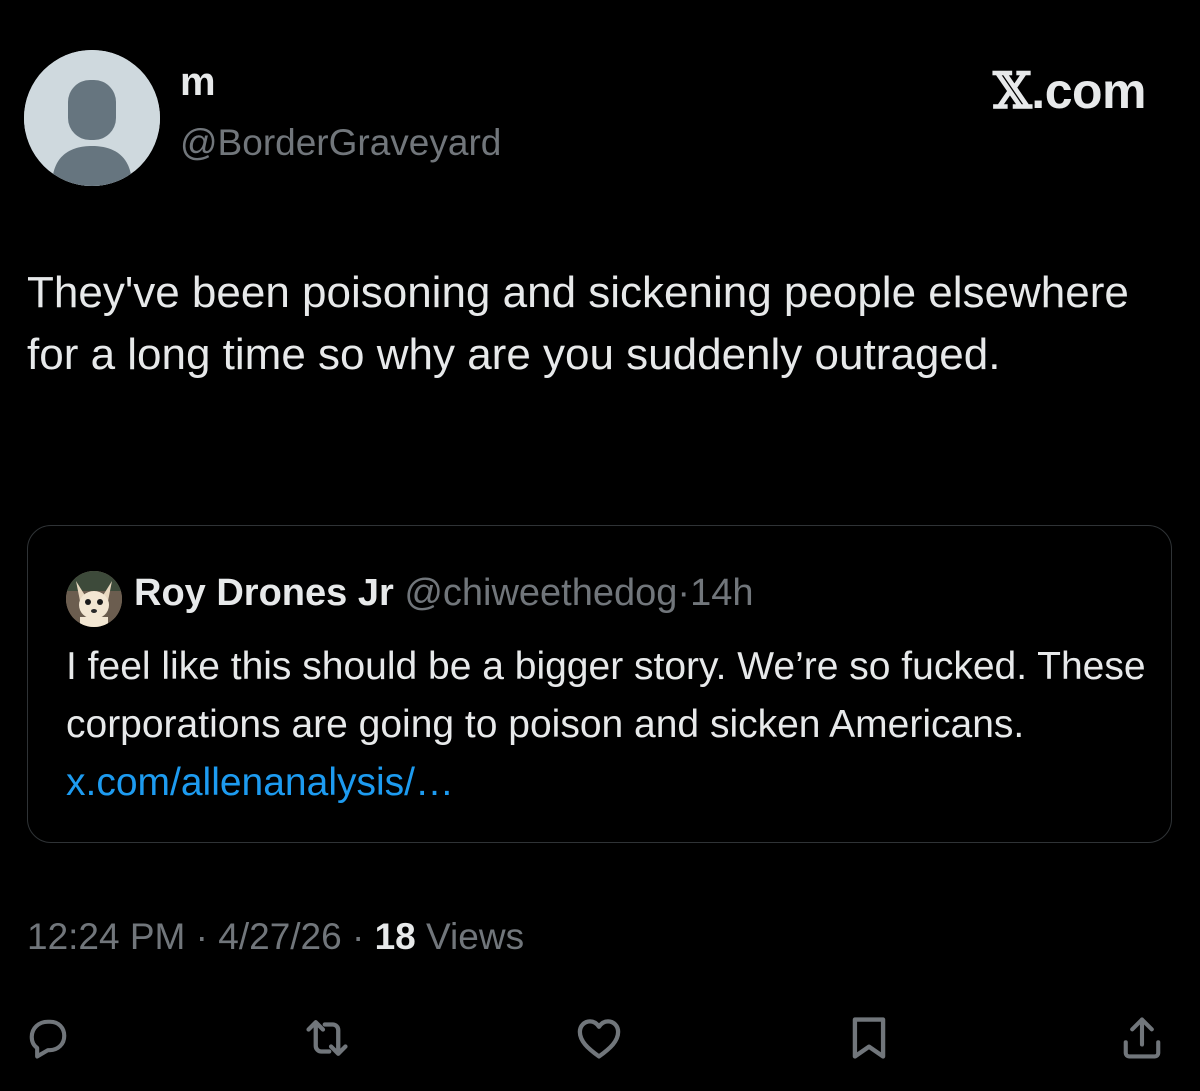  Describe the element at coordinates (106, 936) in the screenshot. I see `tweet-time: 12:24 PM` at that location.